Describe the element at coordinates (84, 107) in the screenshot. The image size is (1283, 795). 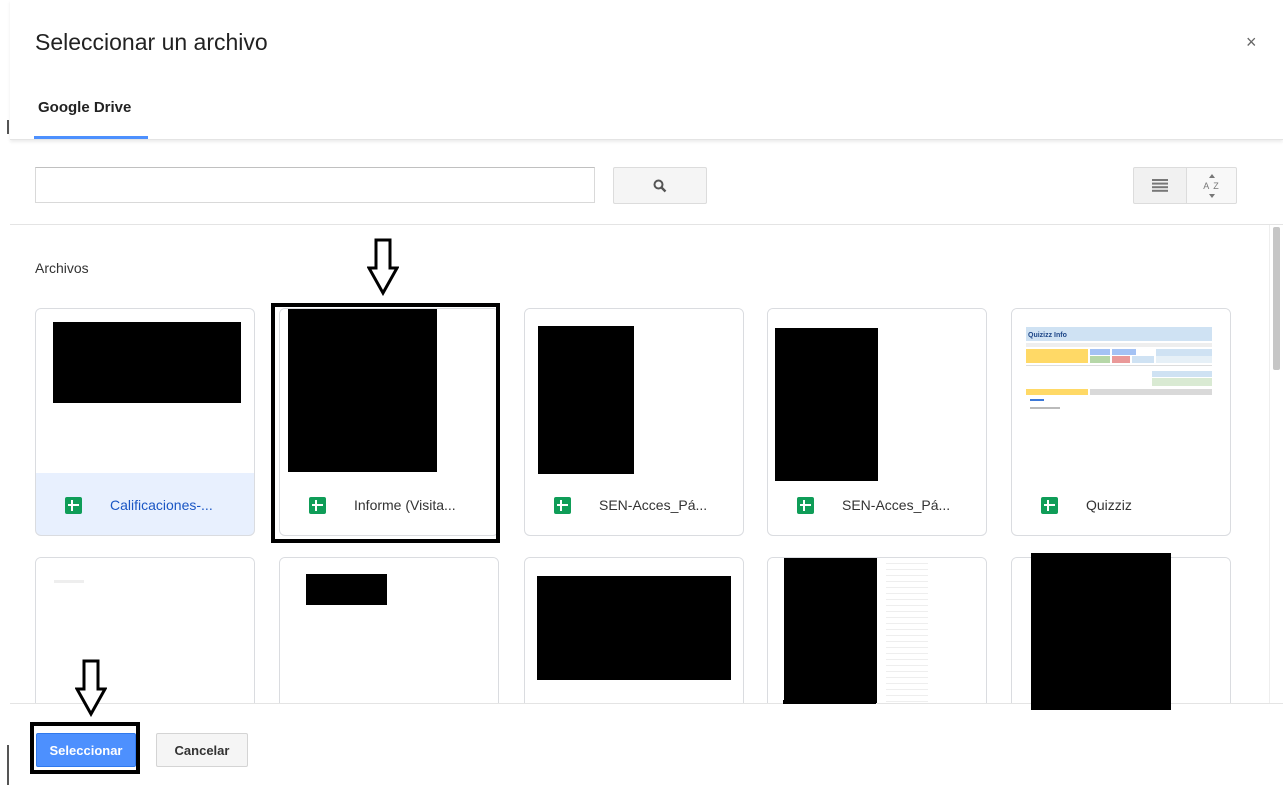
I see `tab-google-drive: Google Drive` at that location.